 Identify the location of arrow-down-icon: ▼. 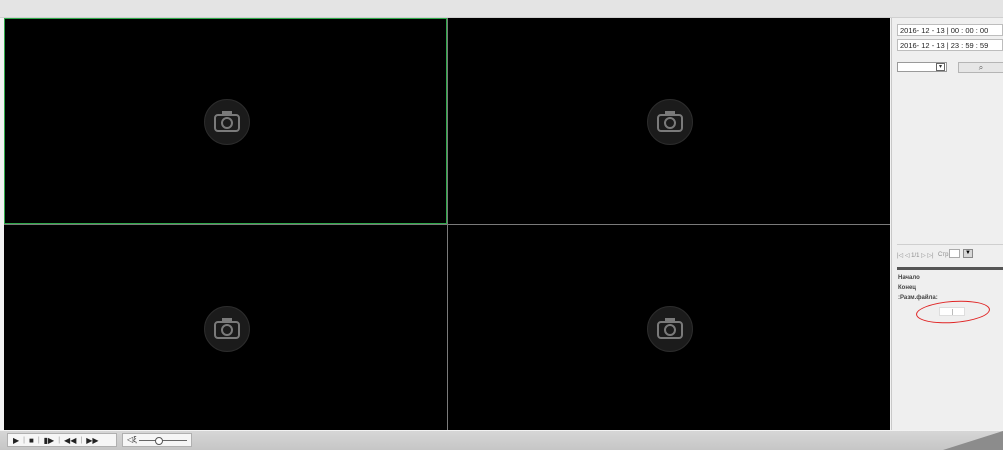
(968, 253).